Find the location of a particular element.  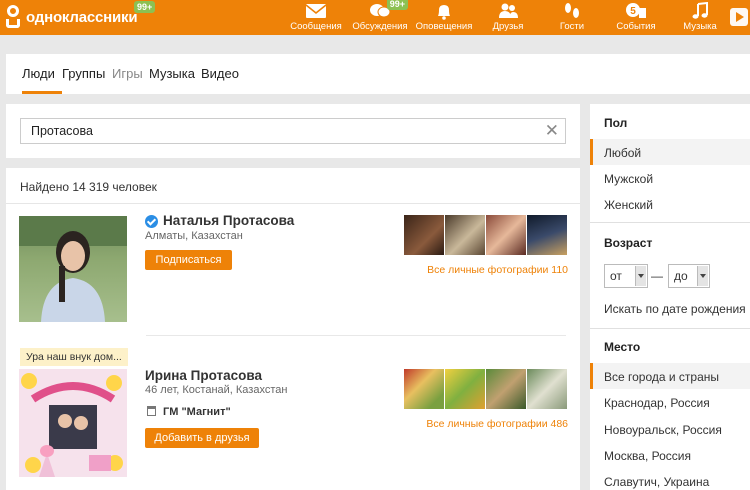

place-option-novouralsk: Новоуральск, Россия is located at coordinates (663, 430).